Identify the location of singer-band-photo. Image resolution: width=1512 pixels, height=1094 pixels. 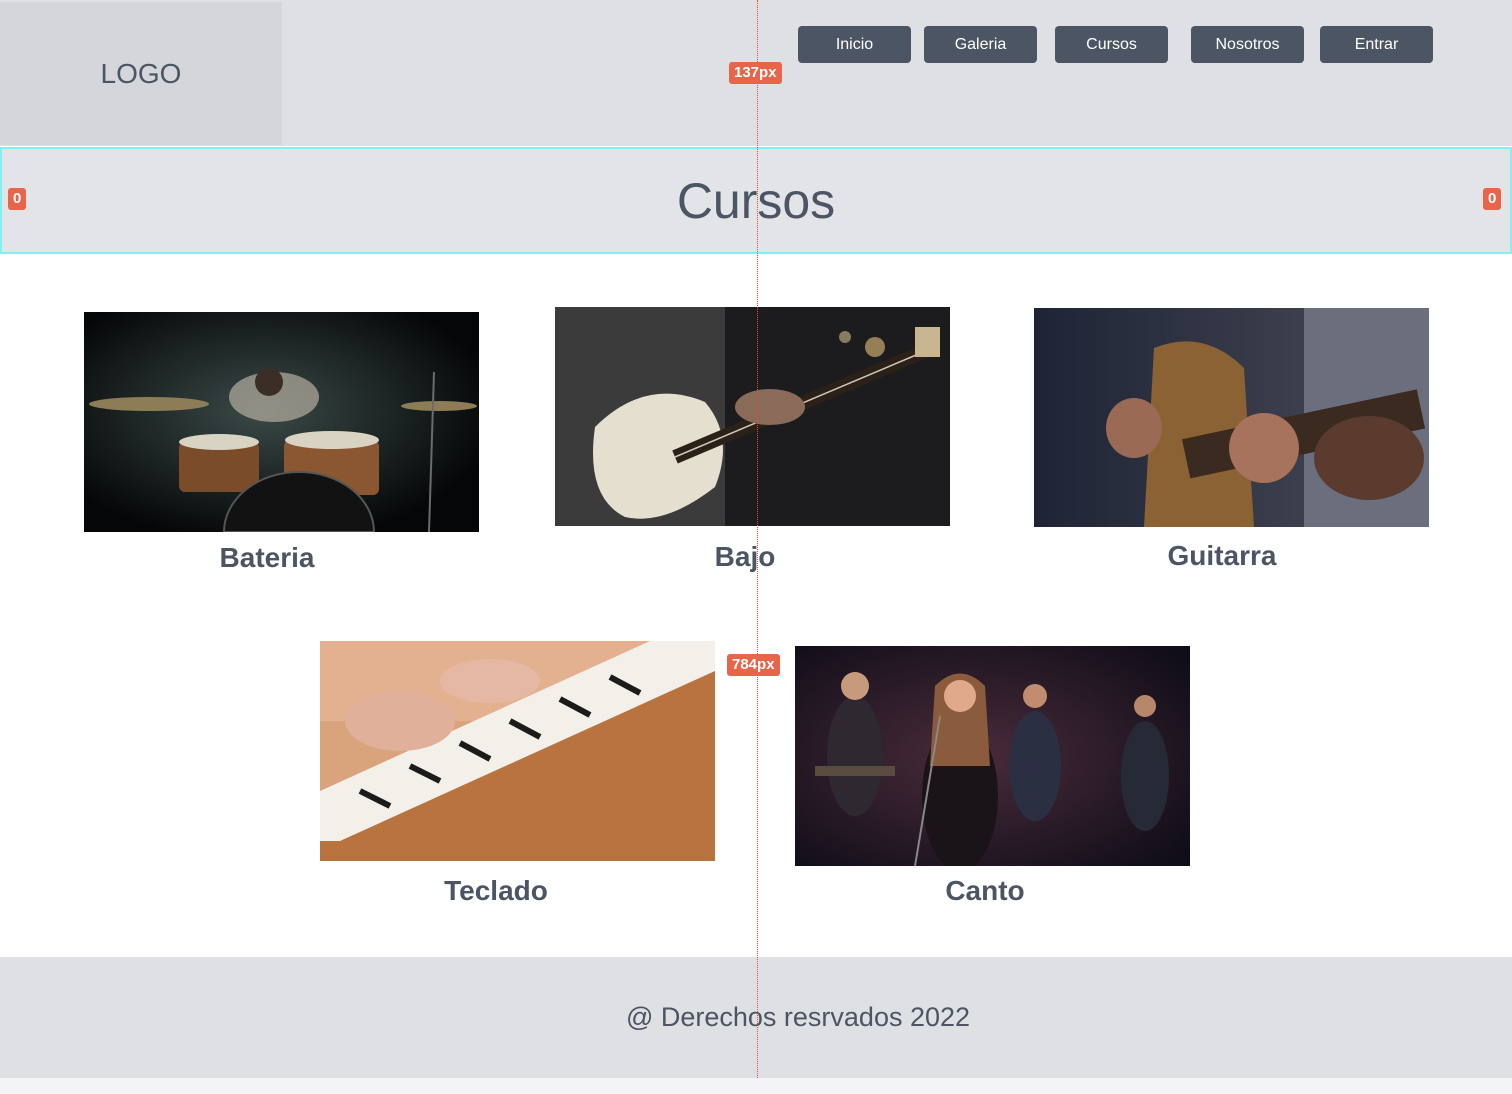
(992, 756).